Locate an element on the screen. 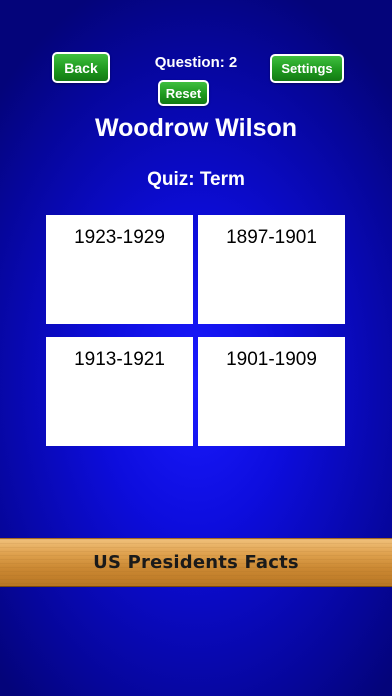 This screenshot has width=392, height=696. answer-option-2: 1897-1901 is located at coordinates (271, 269).